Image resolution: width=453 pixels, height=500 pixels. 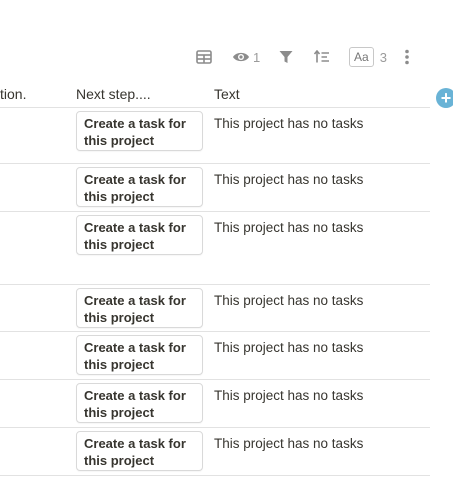 I want to click on toolbar: 1 Aa 3, so click(x=226, y=57).